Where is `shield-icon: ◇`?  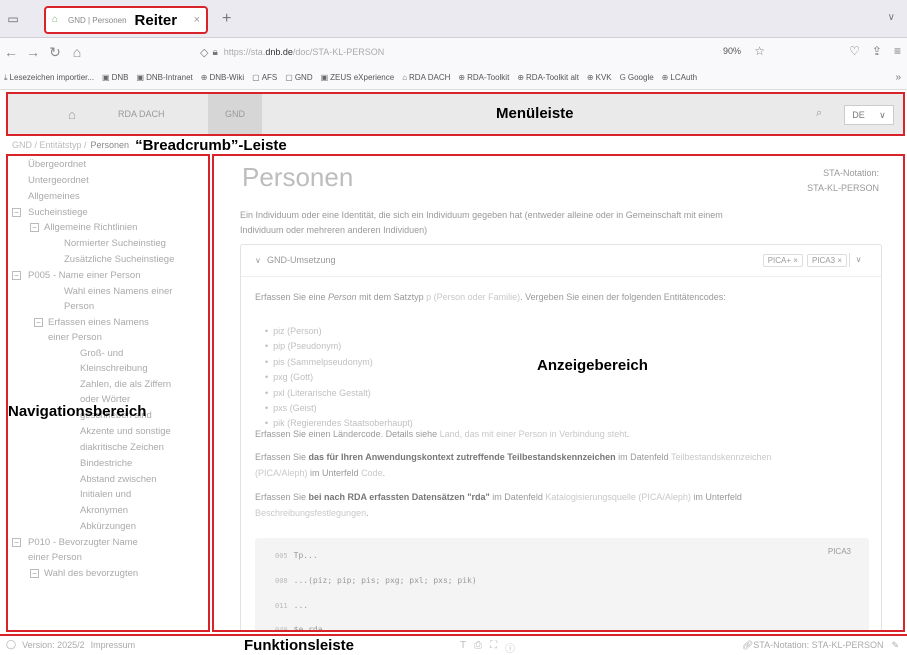 shield-icon: ◇ is located at coordinates (204, 52).